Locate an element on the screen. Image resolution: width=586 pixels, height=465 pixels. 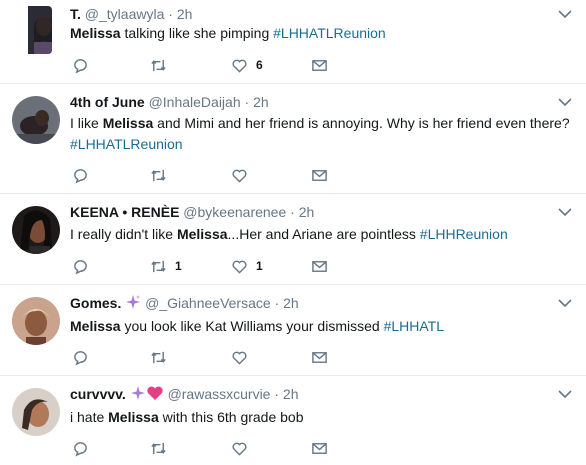
tweet-header: T. @_tylaawyla · 2h is located at coordinates (131, 14).